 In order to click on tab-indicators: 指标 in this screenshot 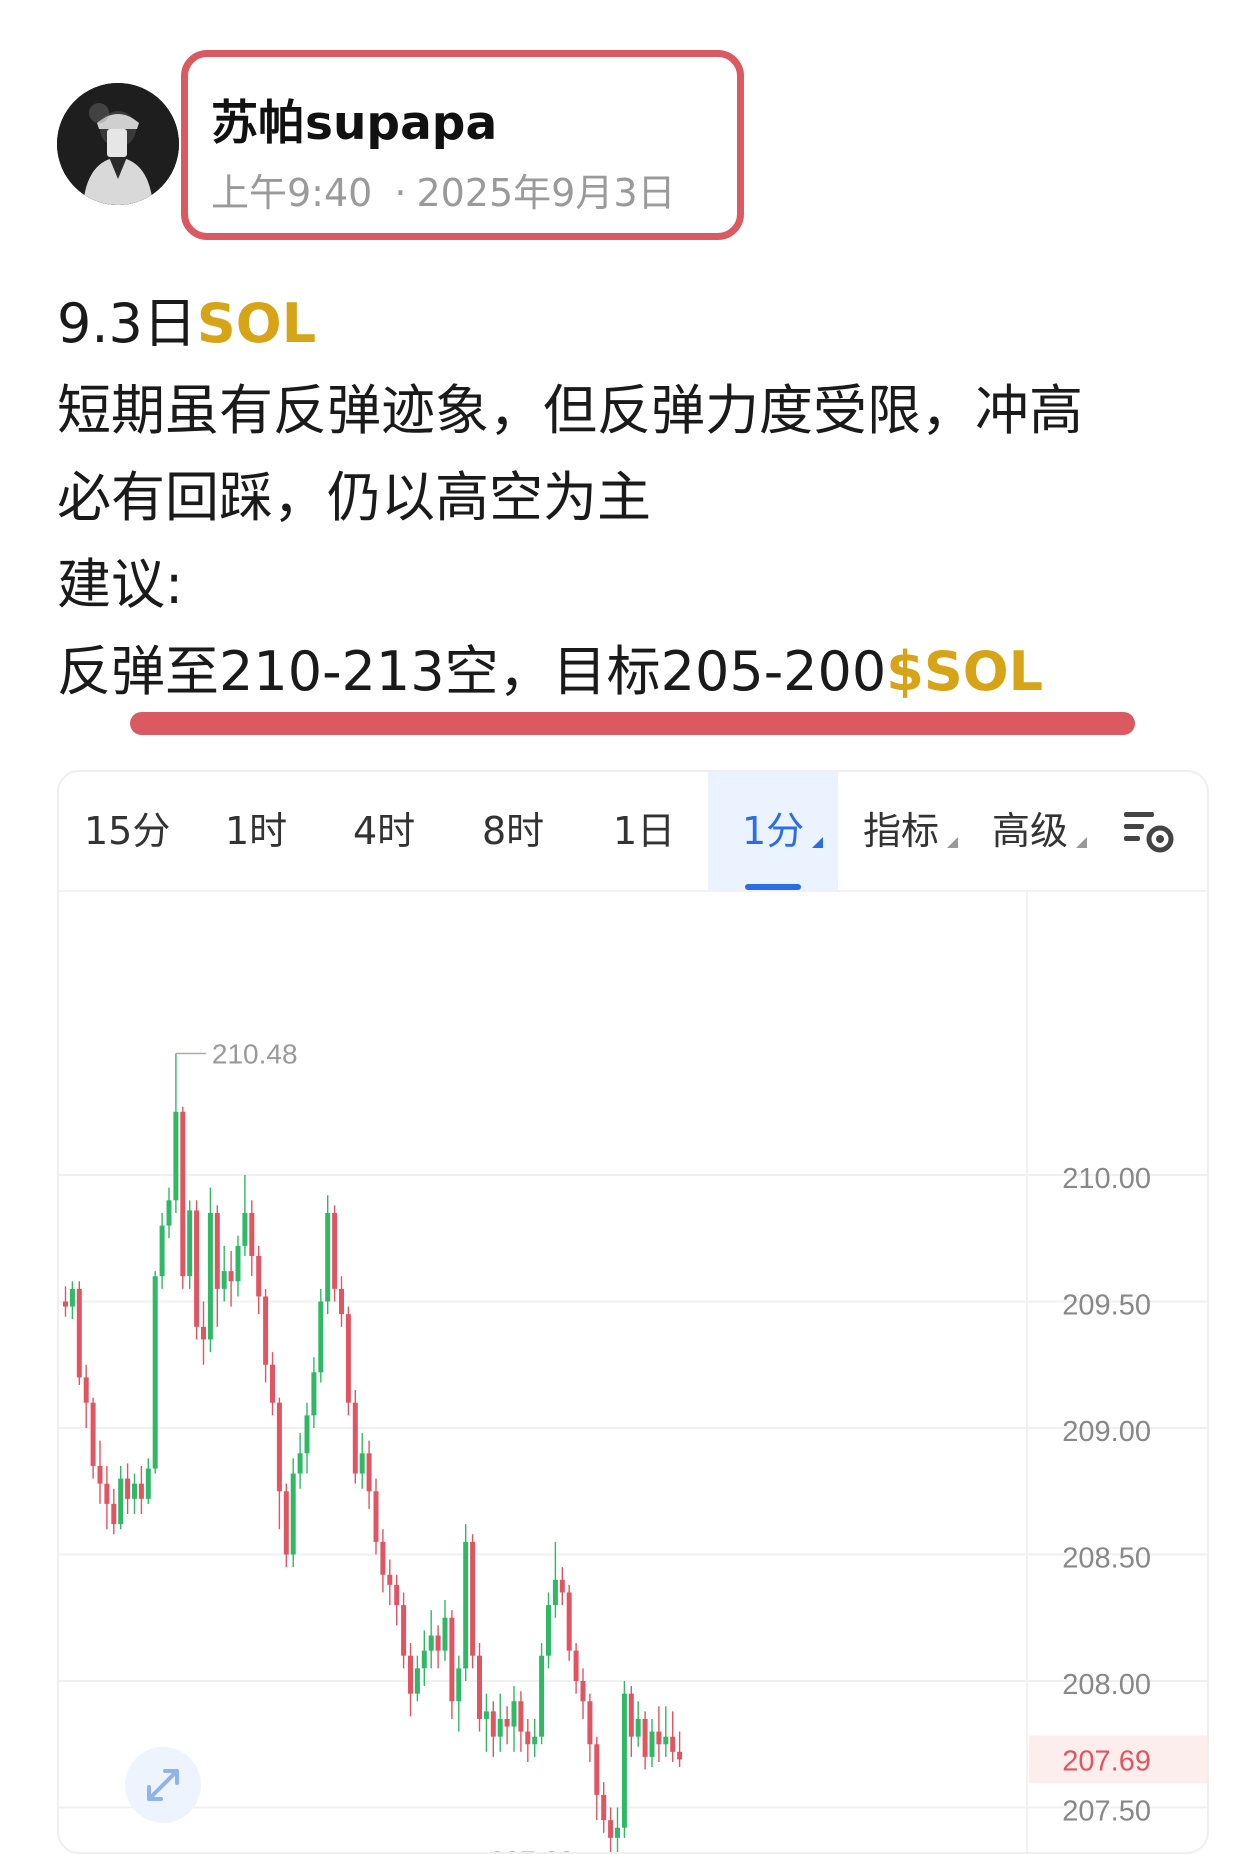, I will do `click(911, 831)`.